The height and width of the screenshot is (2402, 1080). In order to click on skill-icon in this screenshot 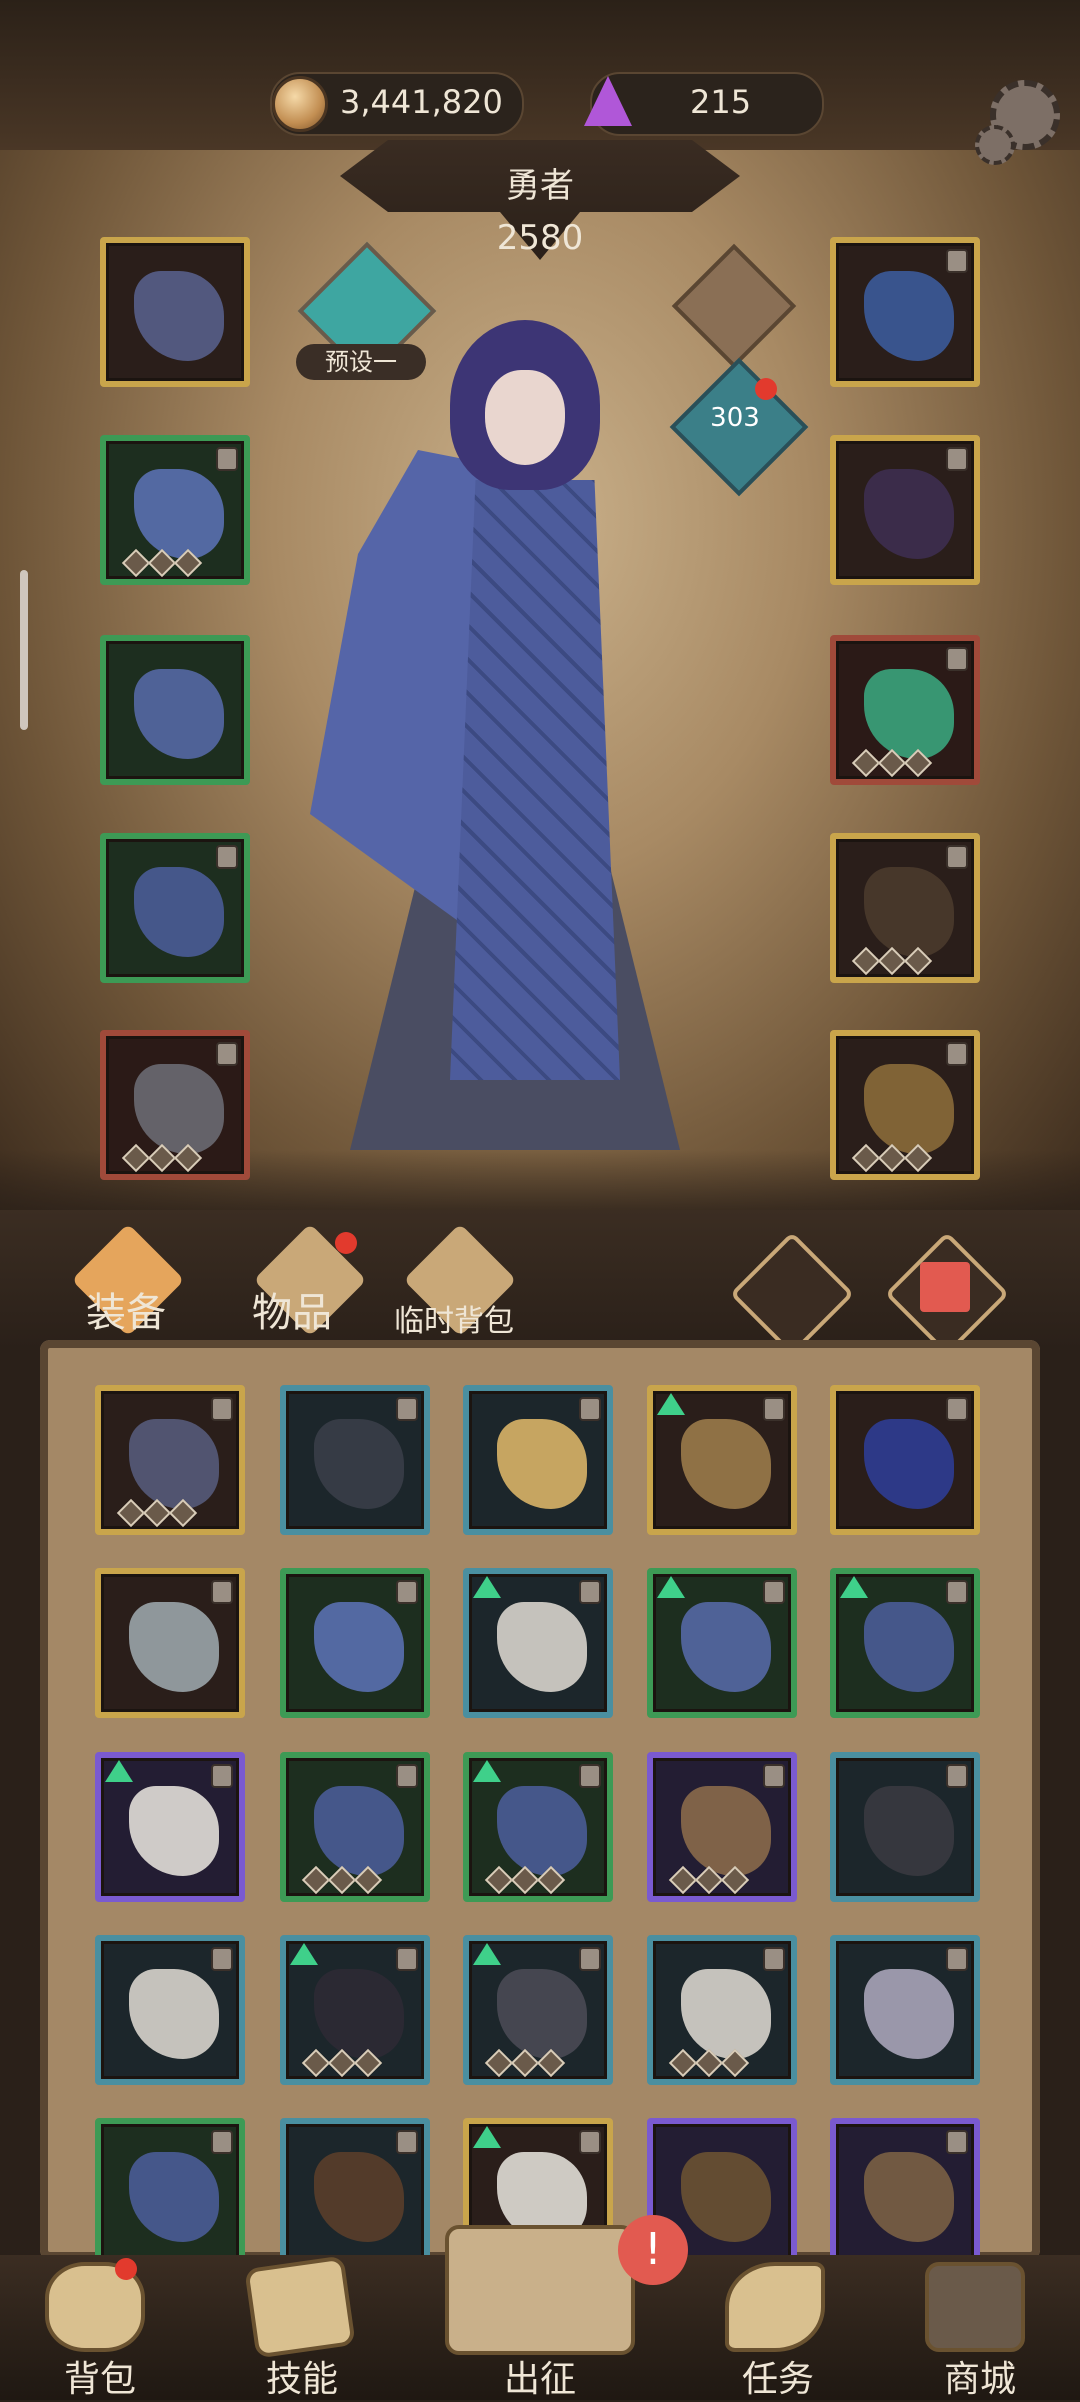, I will do `click(300, 2307)`.